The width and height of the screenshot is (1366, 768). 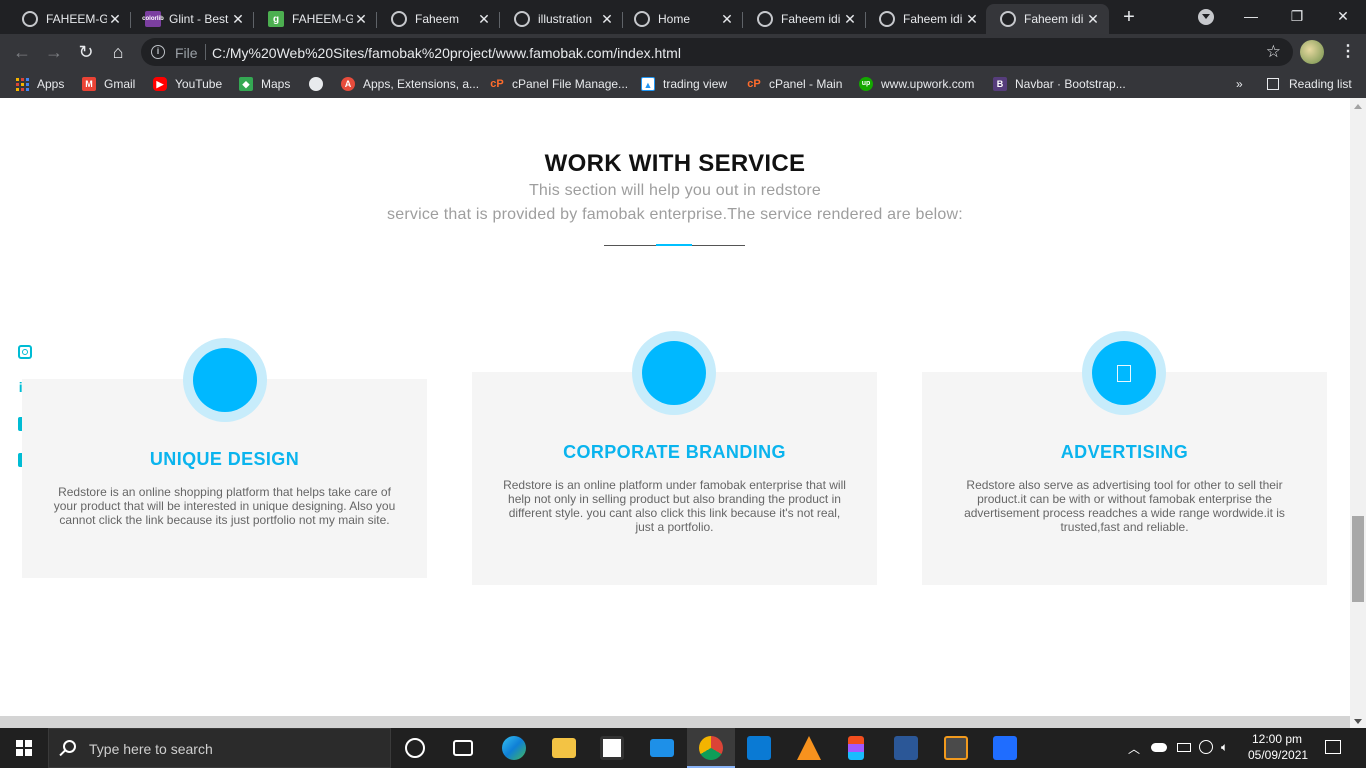 I want to click on bookmark-apps: Apps, so click(x=40, y=84).